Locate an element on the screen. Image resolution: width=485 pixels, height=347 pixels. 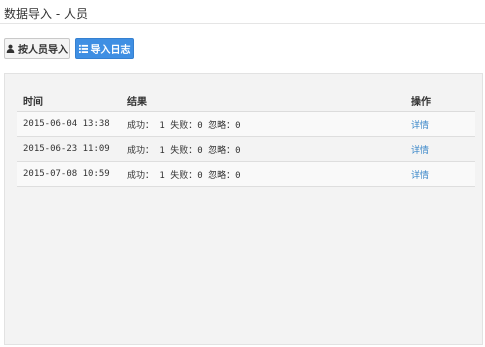
title-divider is located at coordinates (242, 23).